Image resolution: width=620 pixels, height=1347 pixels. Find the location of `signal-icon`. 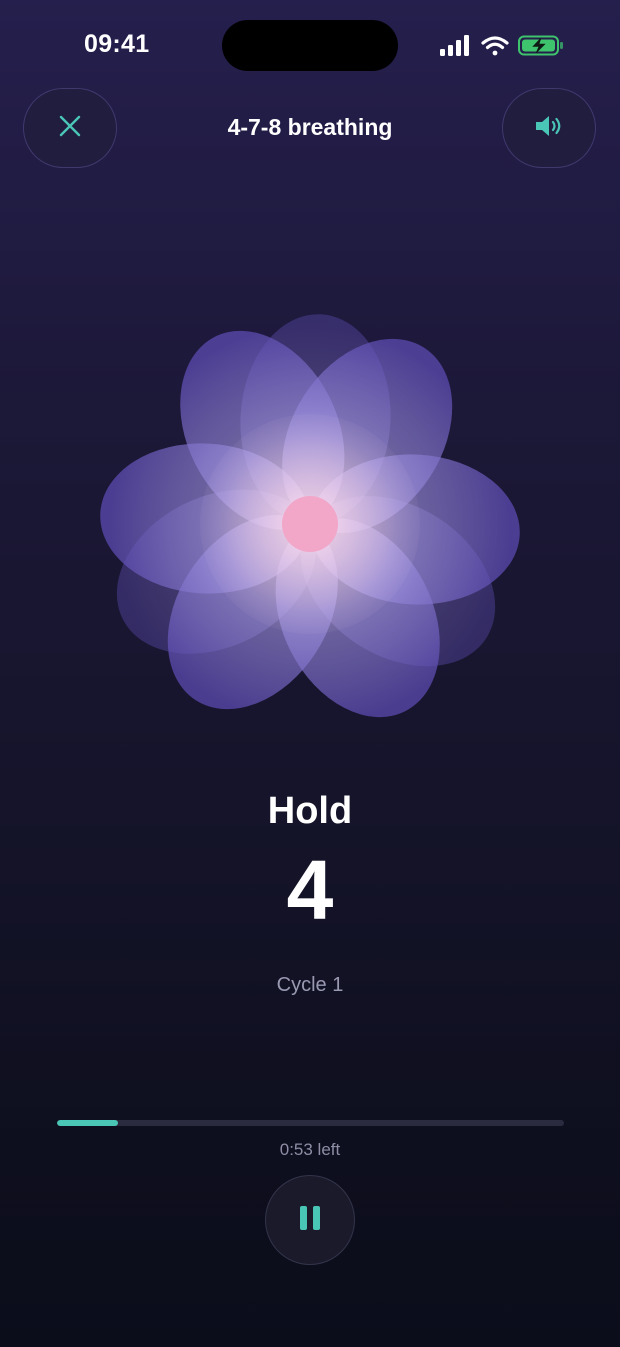

signal-icon is located at coordinates (454, 45).